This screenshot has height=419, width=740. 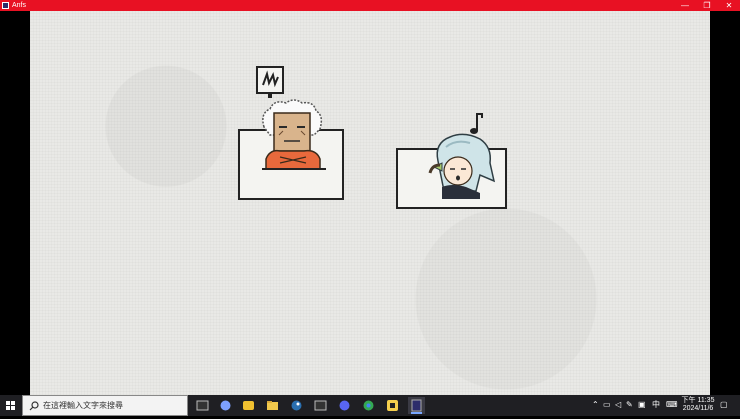 What do you see at coordinates (344, 405) in the screenshot?
I see `chat-icon` at bounding box center [344, 405].